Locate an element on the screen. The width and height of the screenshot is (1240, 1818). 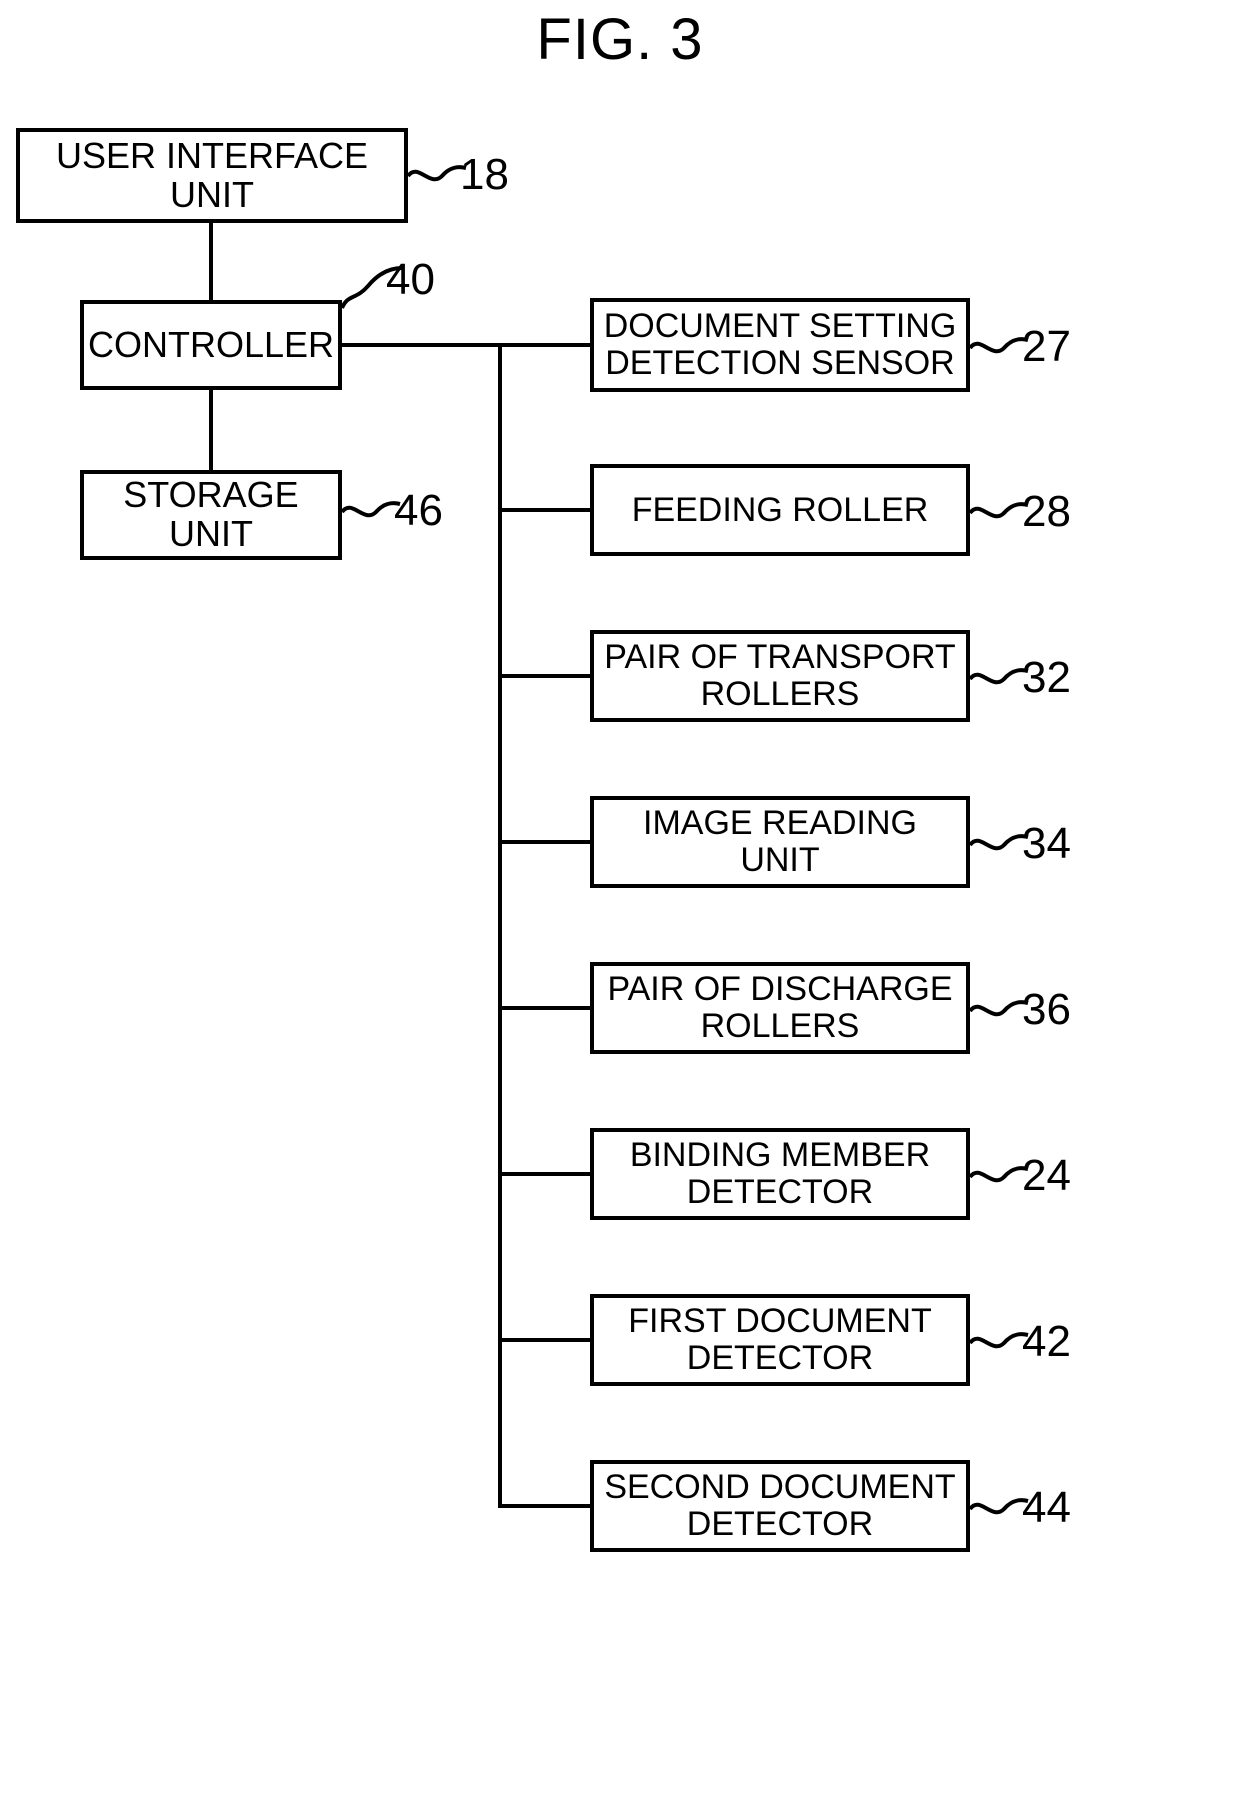
ref-28: 28 is located at coordinates (1046, 511).